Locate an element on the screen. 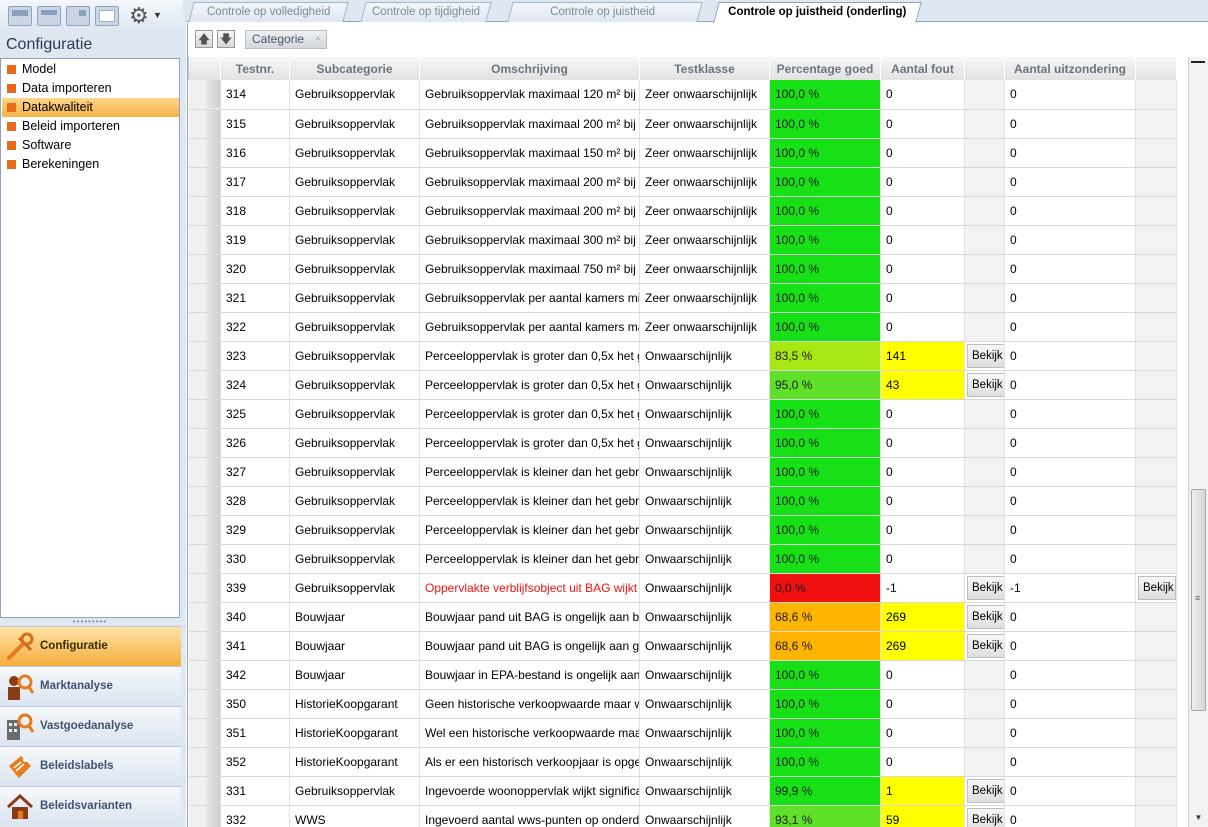  panel-splitter: ••••••••• is located at coordinates (90, 622).